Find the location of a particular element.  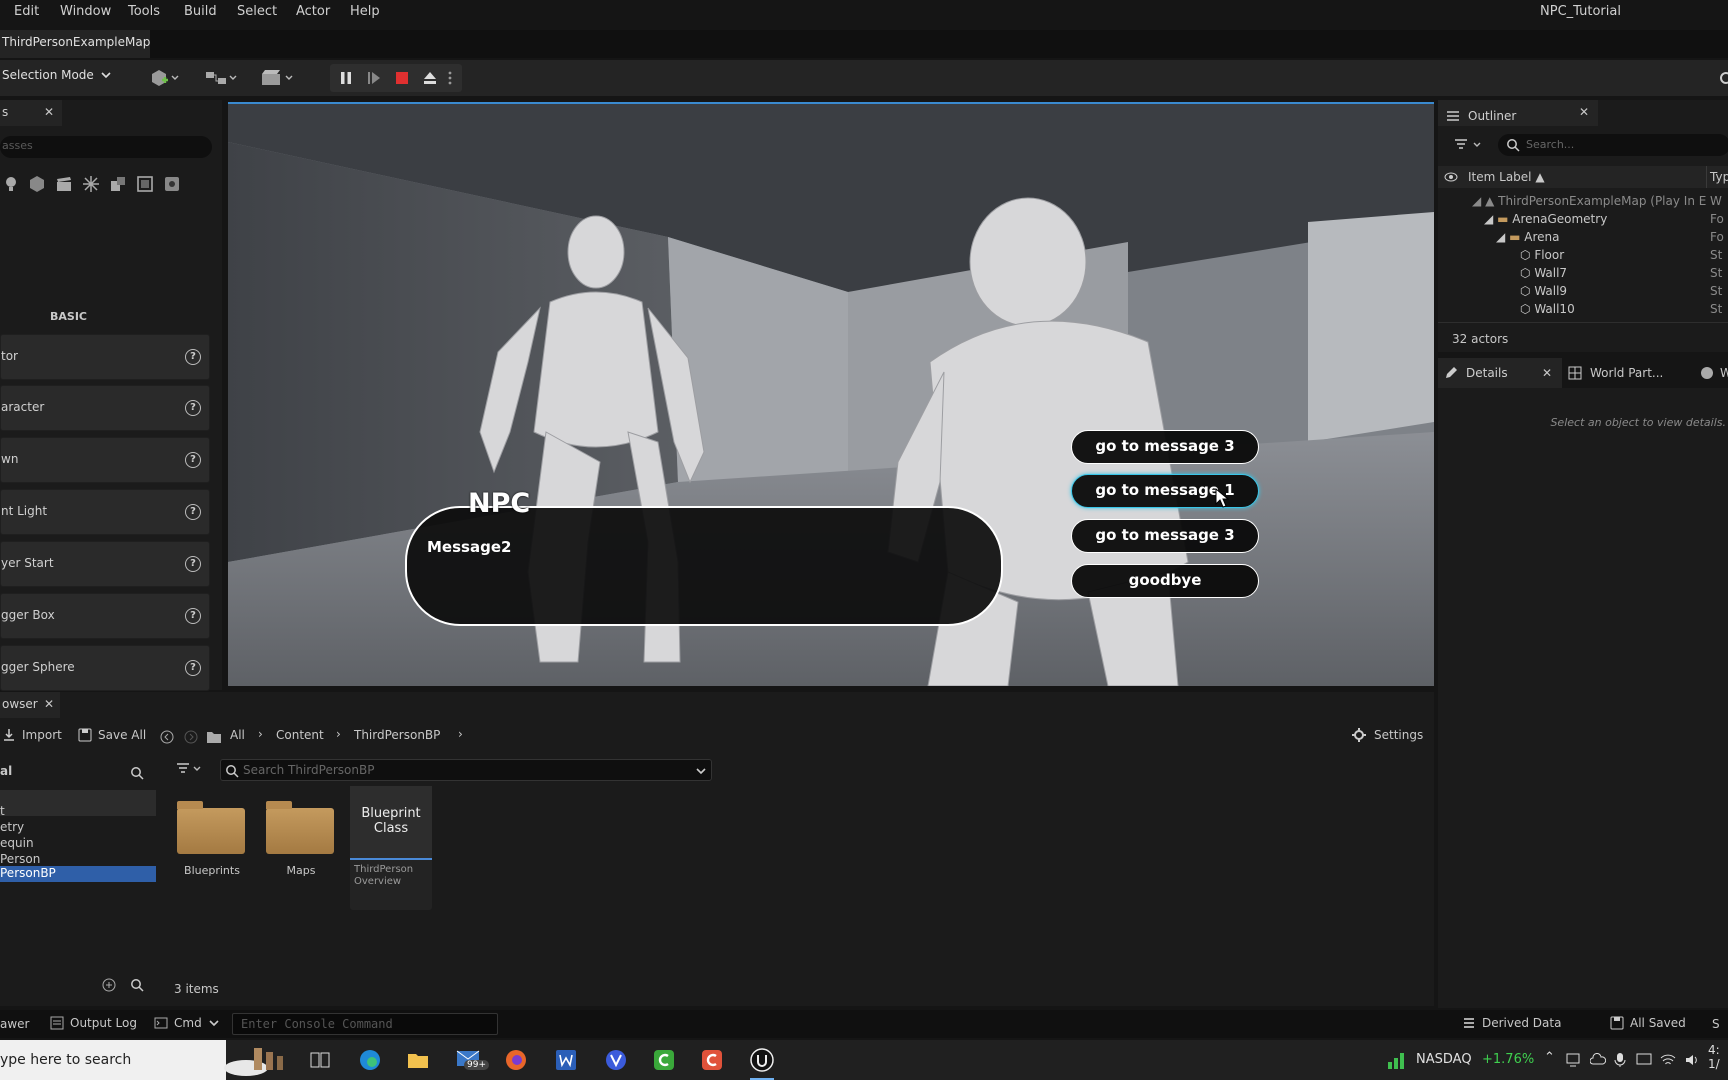

source-folder: equin is located at coordinates (17, 843).